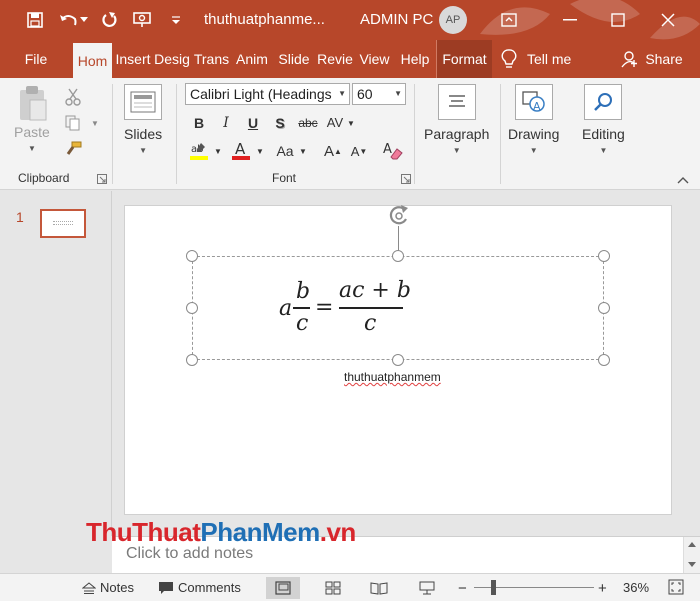  Describe the element at coordinates (252, 59) in the screenshot. I see `tab-animations: Anim` at that location.